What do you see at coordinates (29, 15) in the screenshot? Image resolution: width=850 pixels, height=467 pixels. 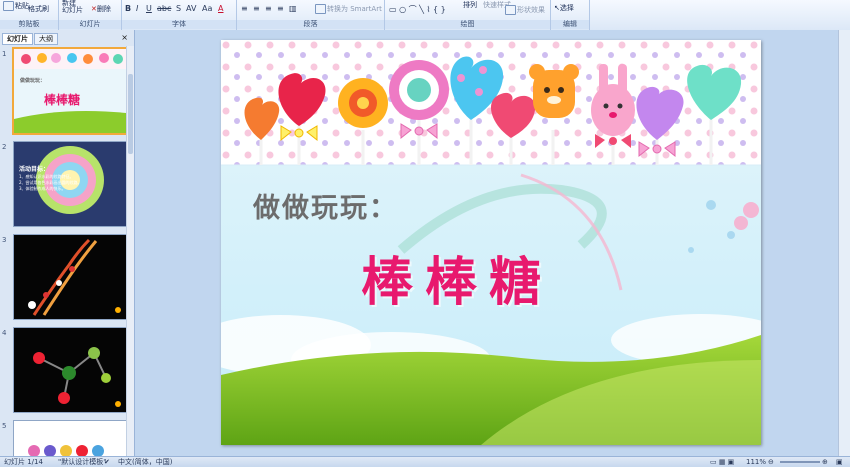 I see `clipboard-group: 粘贴 格式刷 剪贴板` at bounding box center [29, 15].